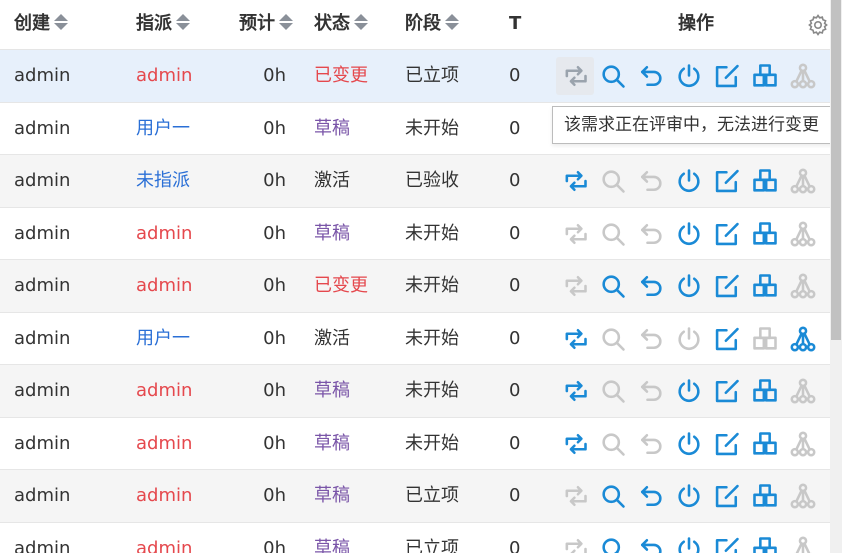 This screenshot has width=842, height=553. I want to click on col-stage: 阶段, so click(432, 25).